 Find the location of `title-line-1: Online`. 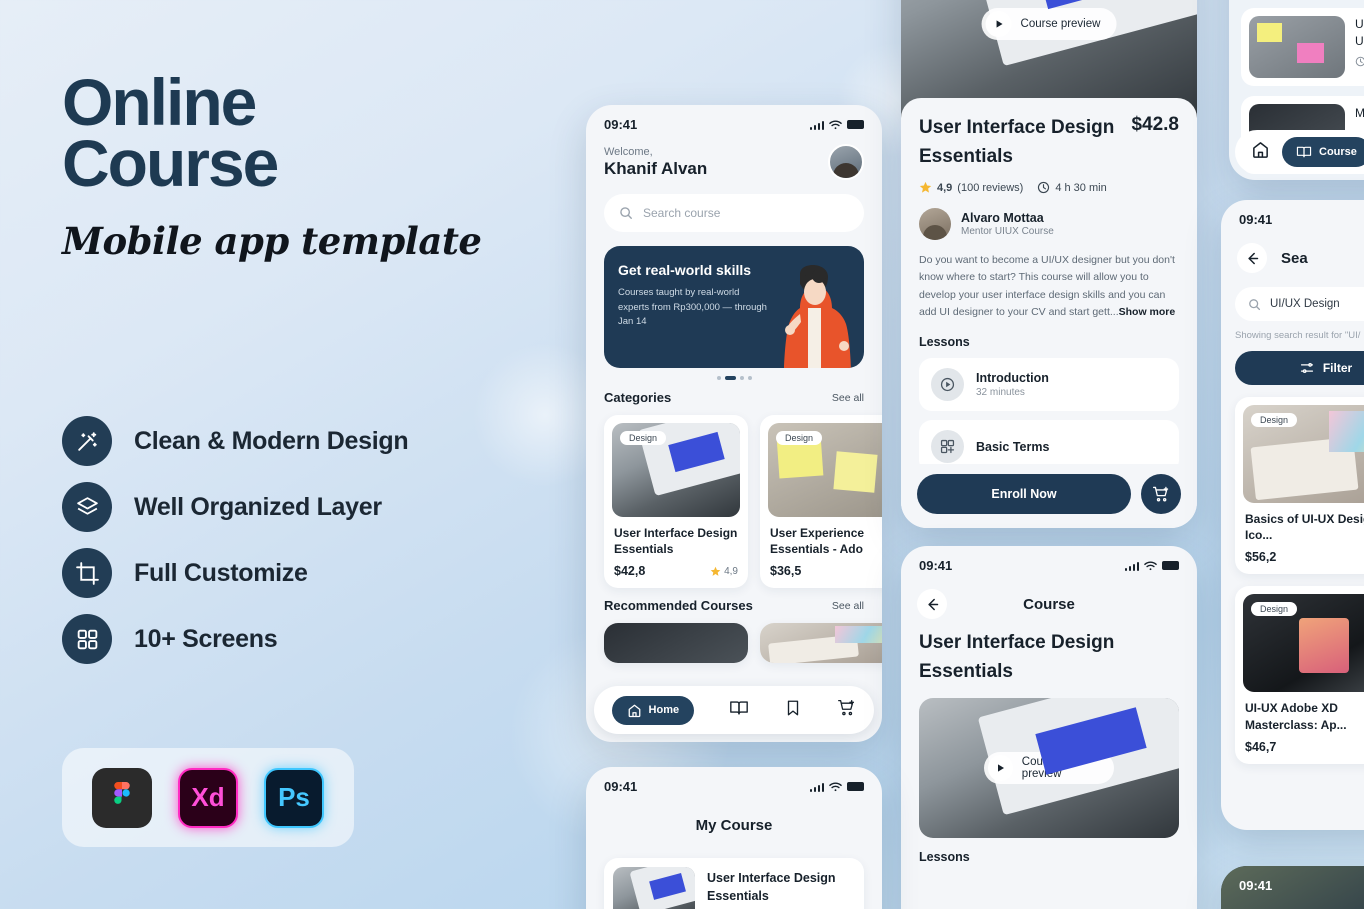

title-line-1: Online is located at coordinates (159, 102).